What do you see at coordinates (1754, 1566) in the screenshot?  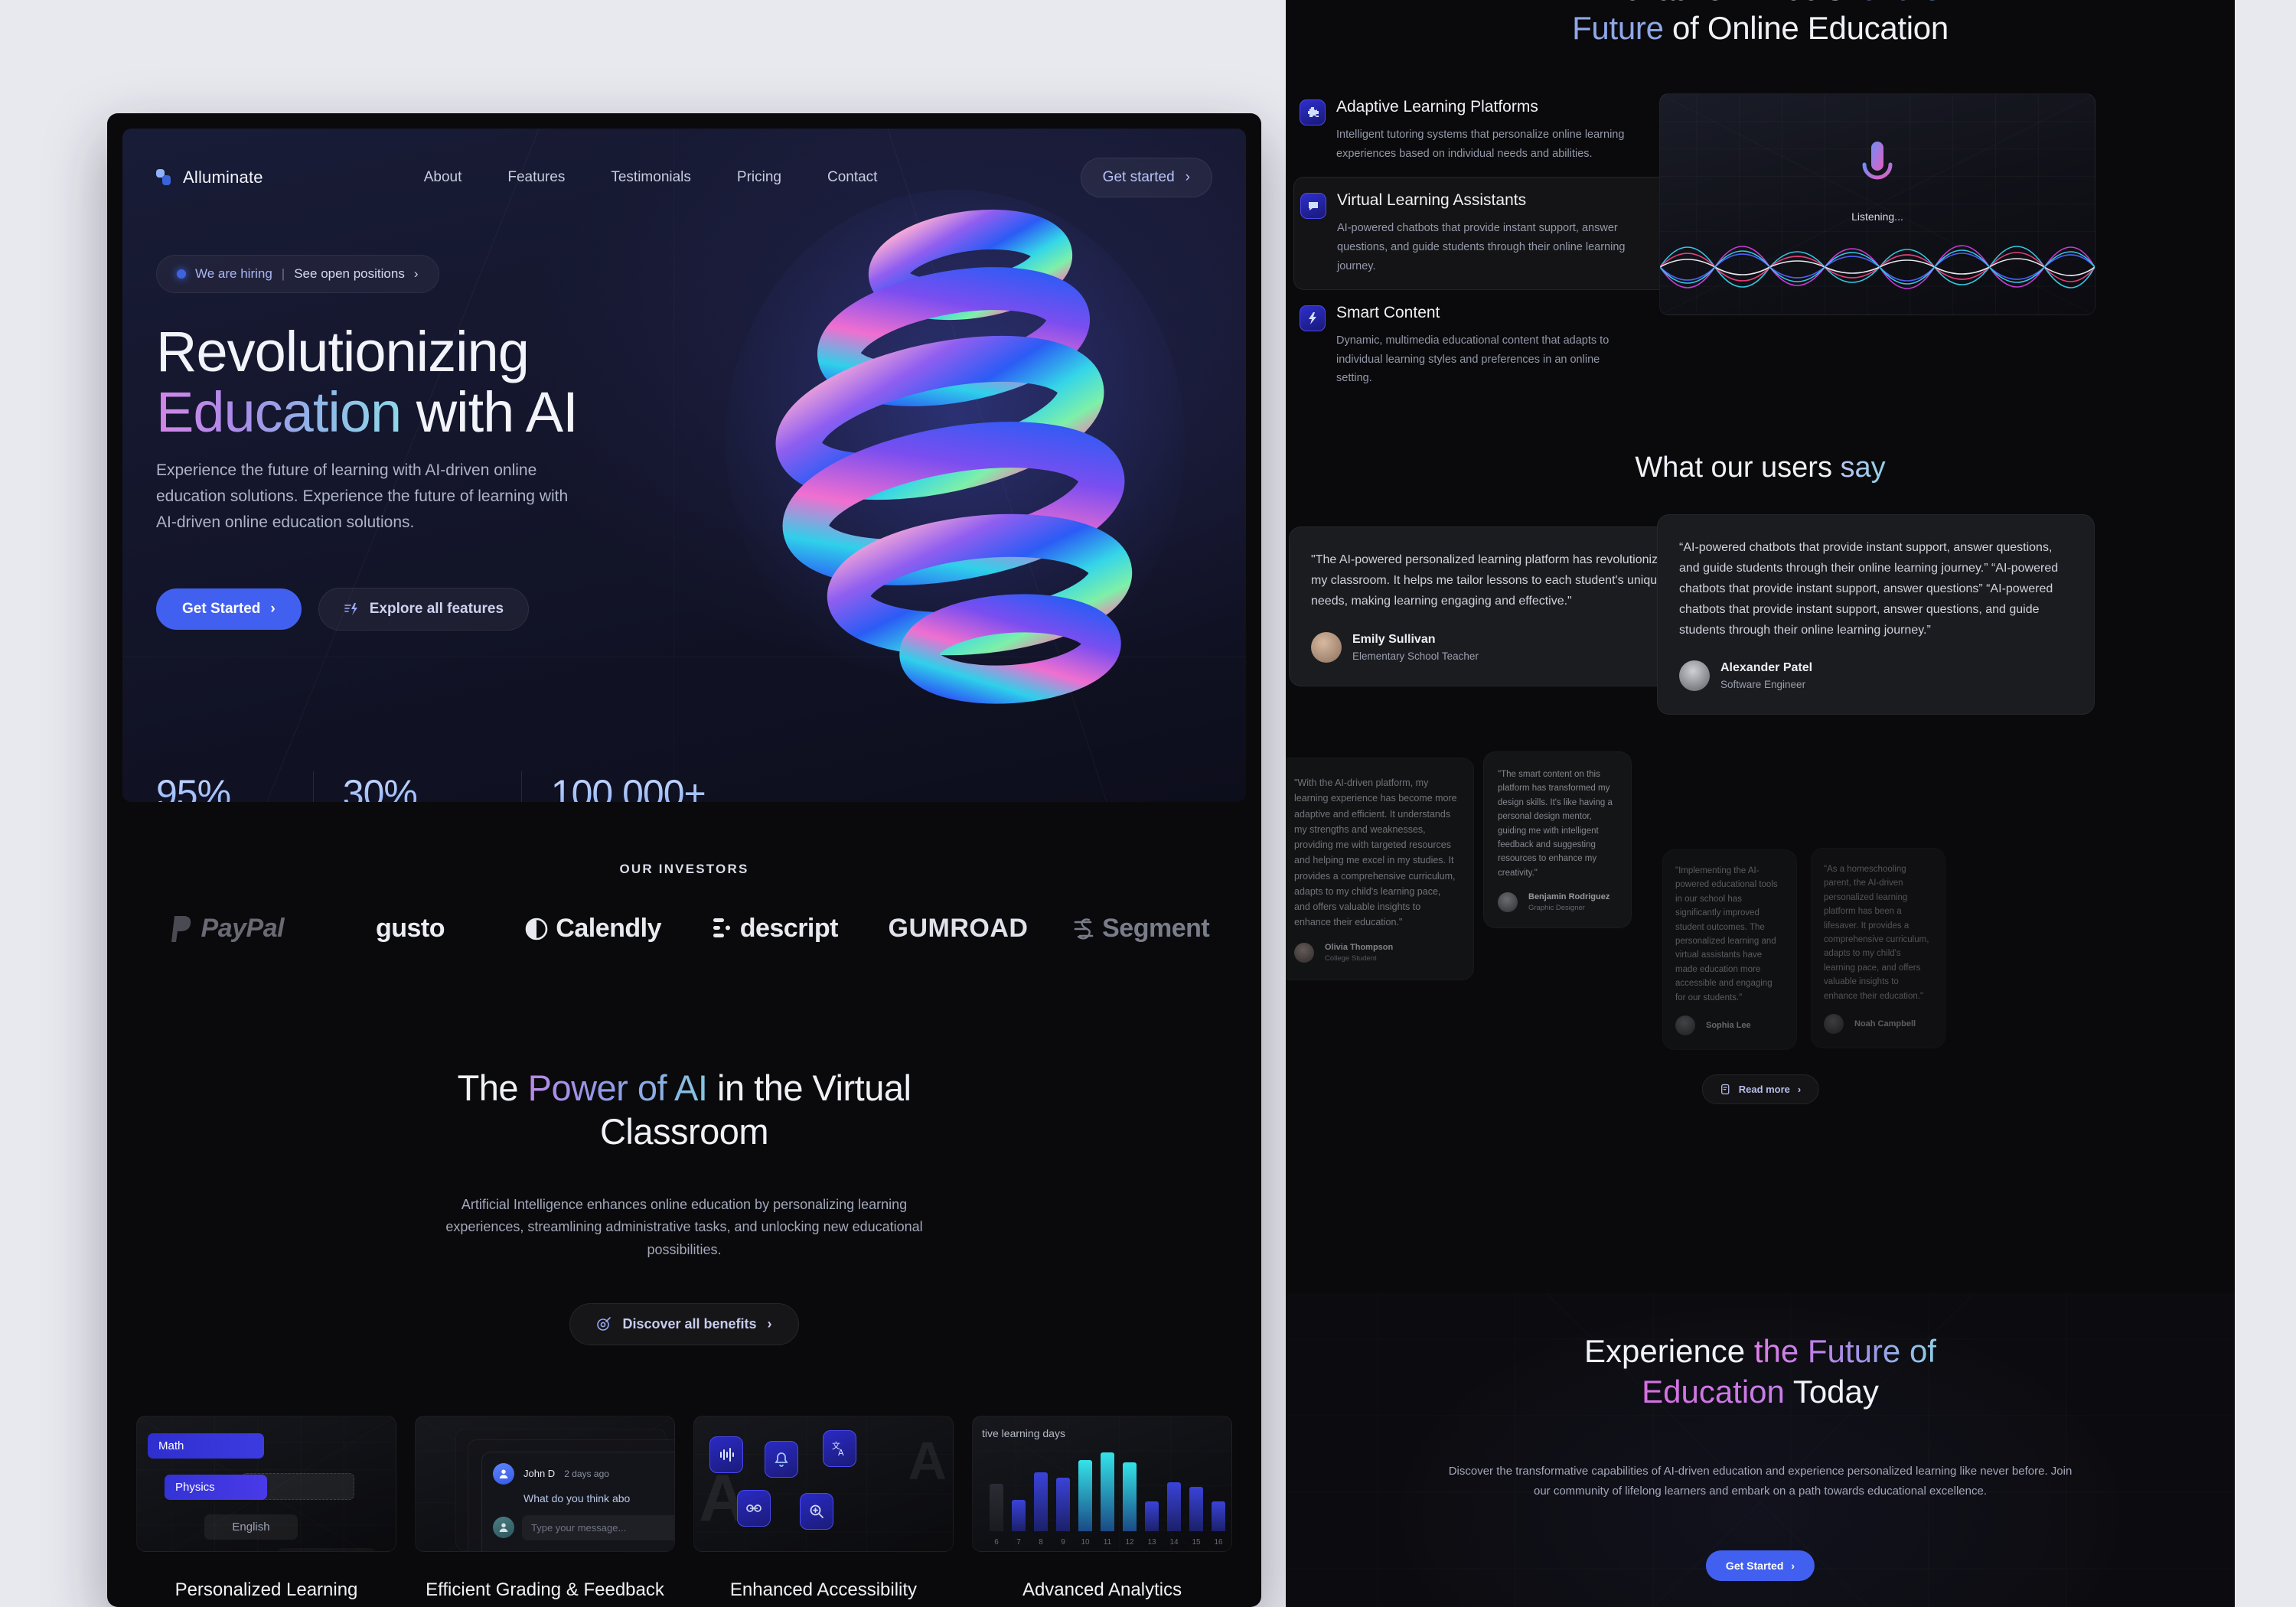 I see `cta-get-started-label: Get Started` at bounding box center [1754, 1566].